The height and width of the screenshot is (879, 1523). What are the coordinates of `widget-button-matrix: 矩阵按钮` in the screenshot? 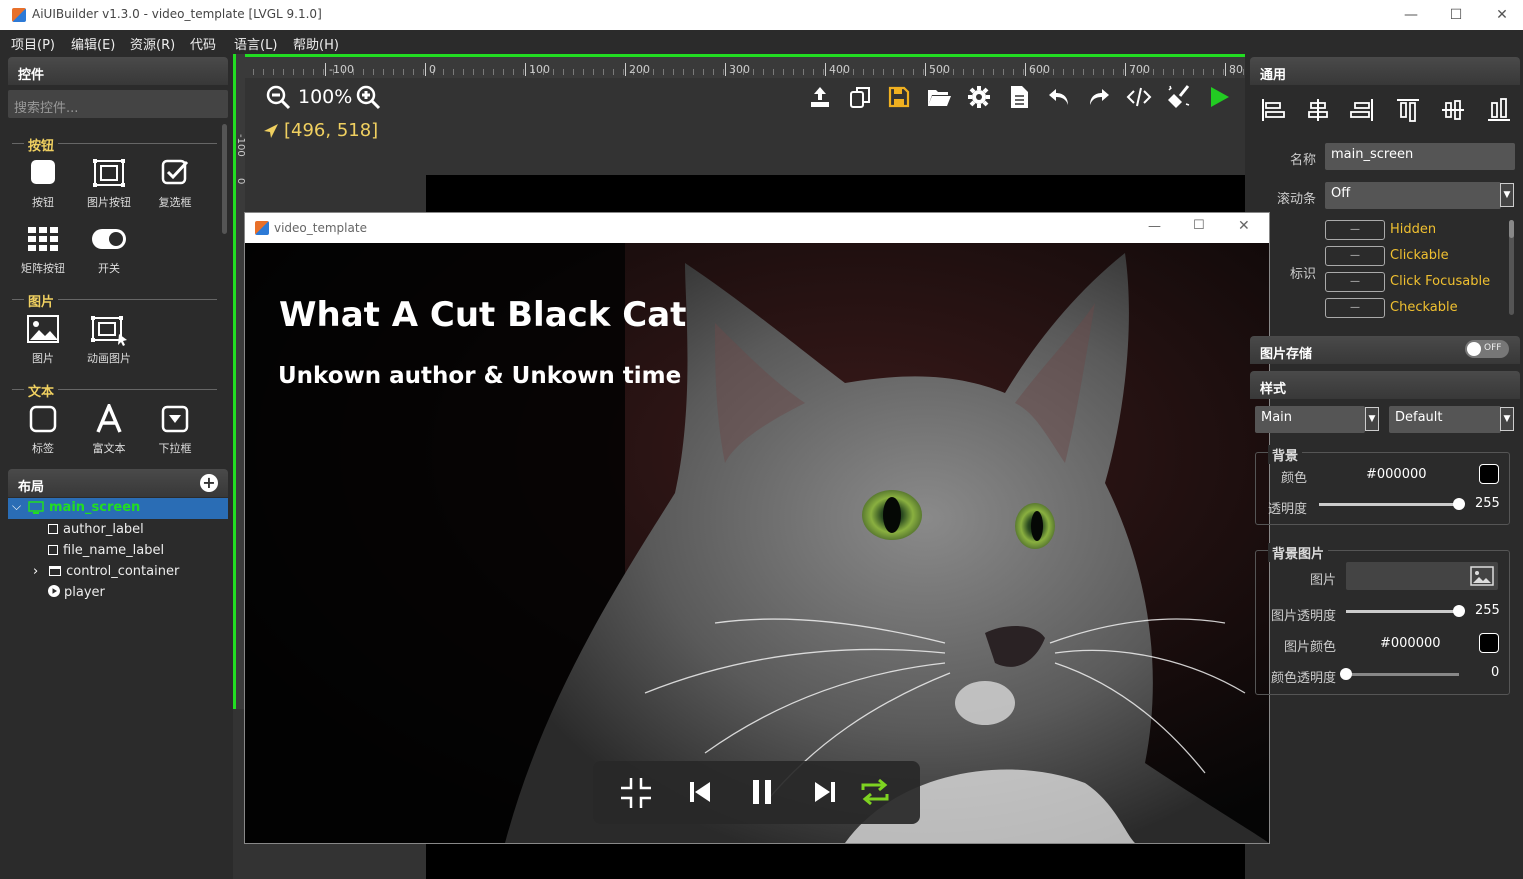 It's located at (43, 250).